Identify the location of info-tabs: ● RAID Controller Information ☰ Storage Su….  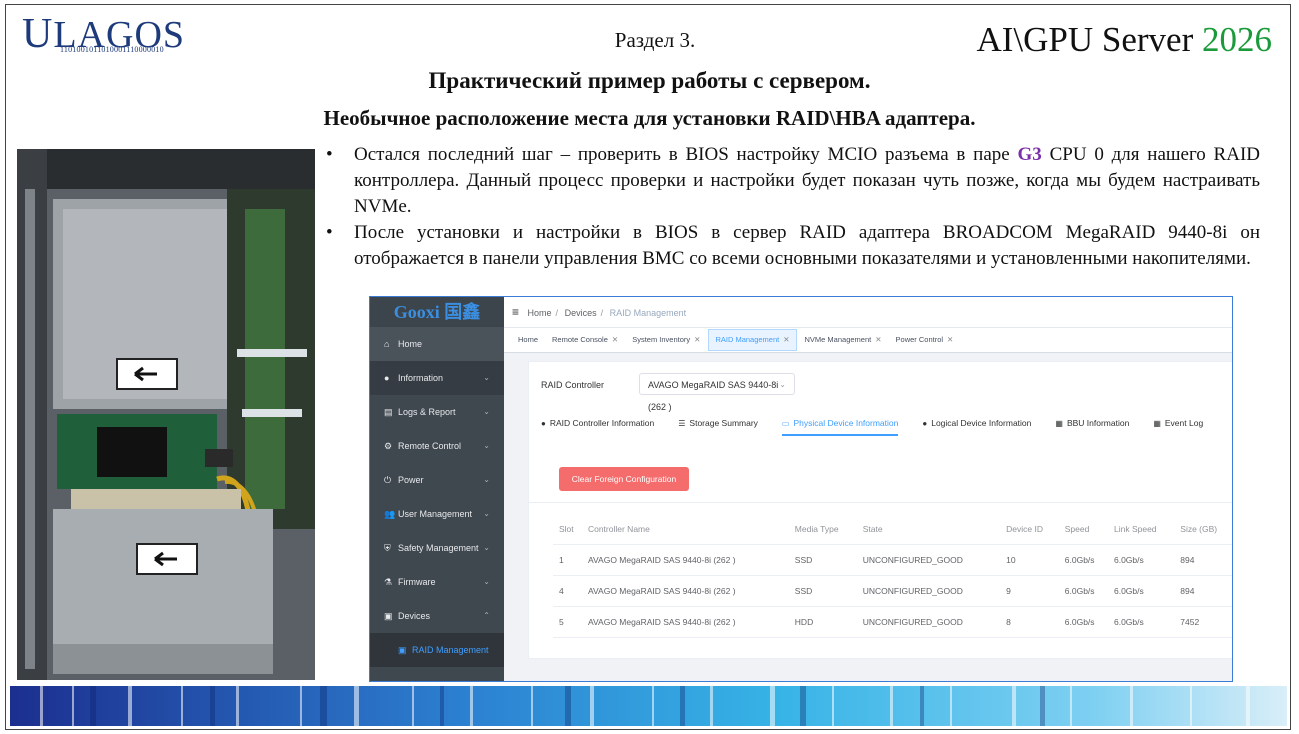
(886, 424).